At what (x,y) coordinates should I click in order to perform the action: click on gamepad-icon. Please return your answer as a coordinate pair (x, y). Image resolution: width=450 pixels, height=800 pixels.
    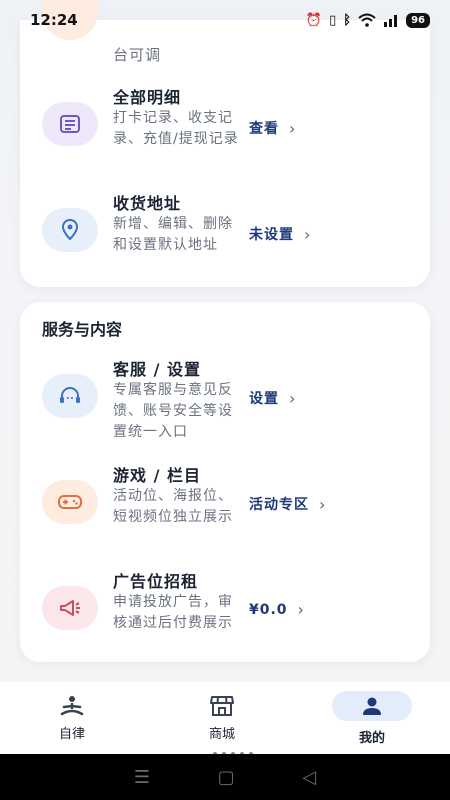
    Looking at the image, I should click on (70, 502).